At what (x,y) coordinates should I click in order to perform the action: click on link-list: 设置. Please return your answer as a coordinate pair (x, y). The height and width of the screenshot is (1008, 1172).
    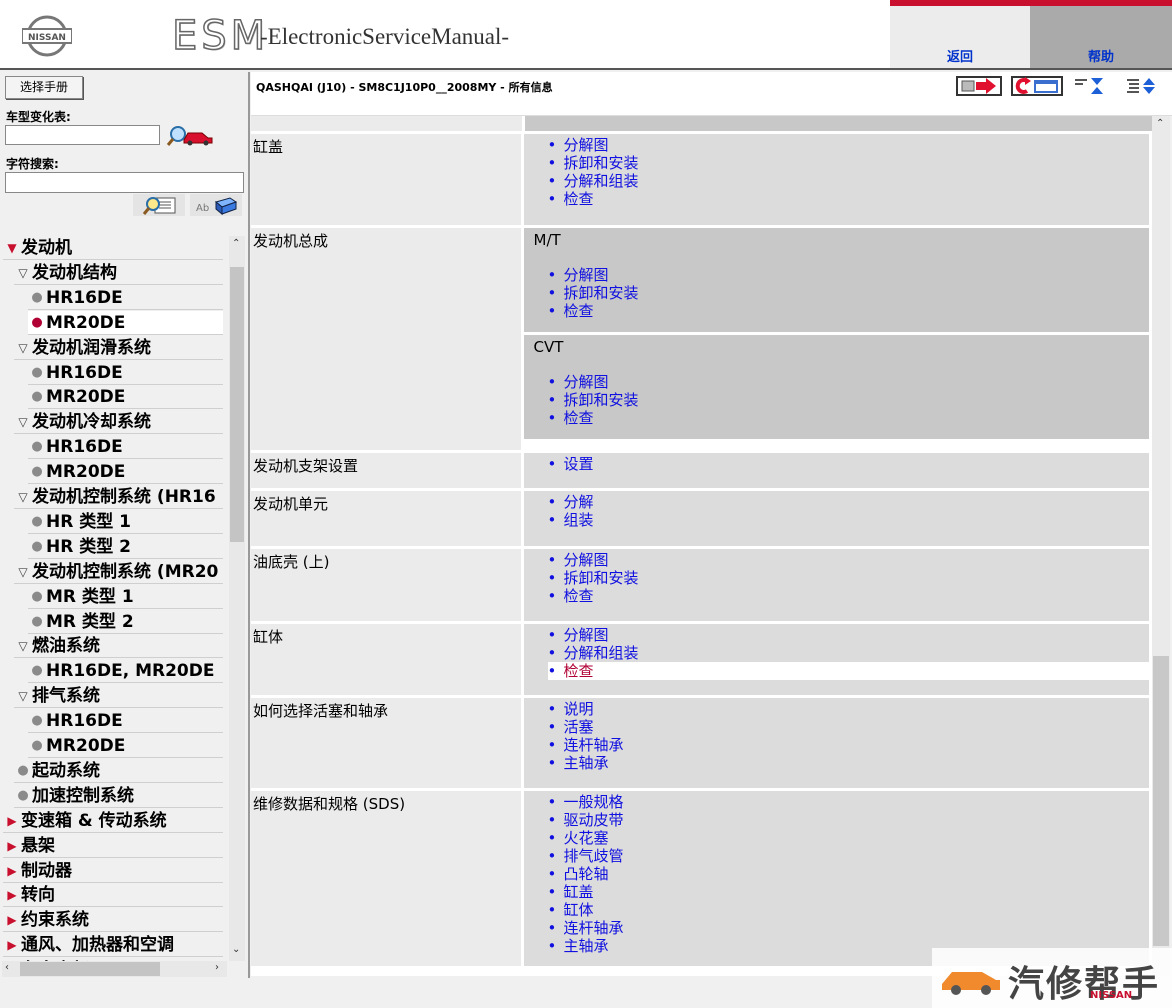
    Looking at the image, I should click on (837, 467).